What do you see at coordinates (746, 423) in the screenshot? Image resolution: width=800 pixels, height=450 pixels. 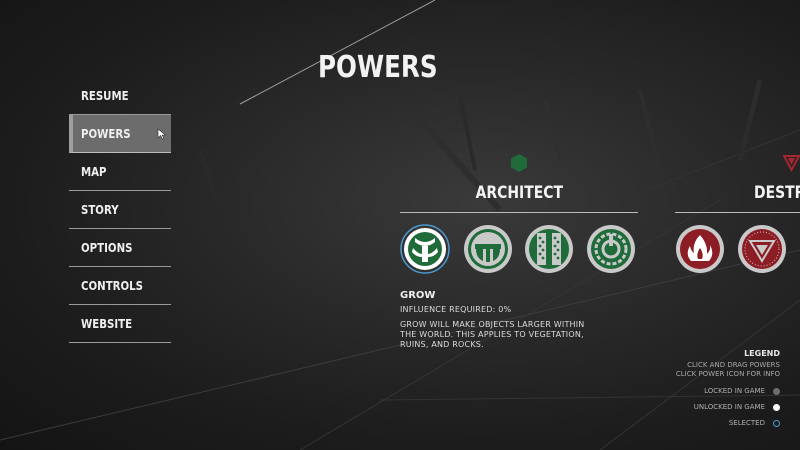 I see `legend-label: SELECTED` at bounding box center [746, 423].